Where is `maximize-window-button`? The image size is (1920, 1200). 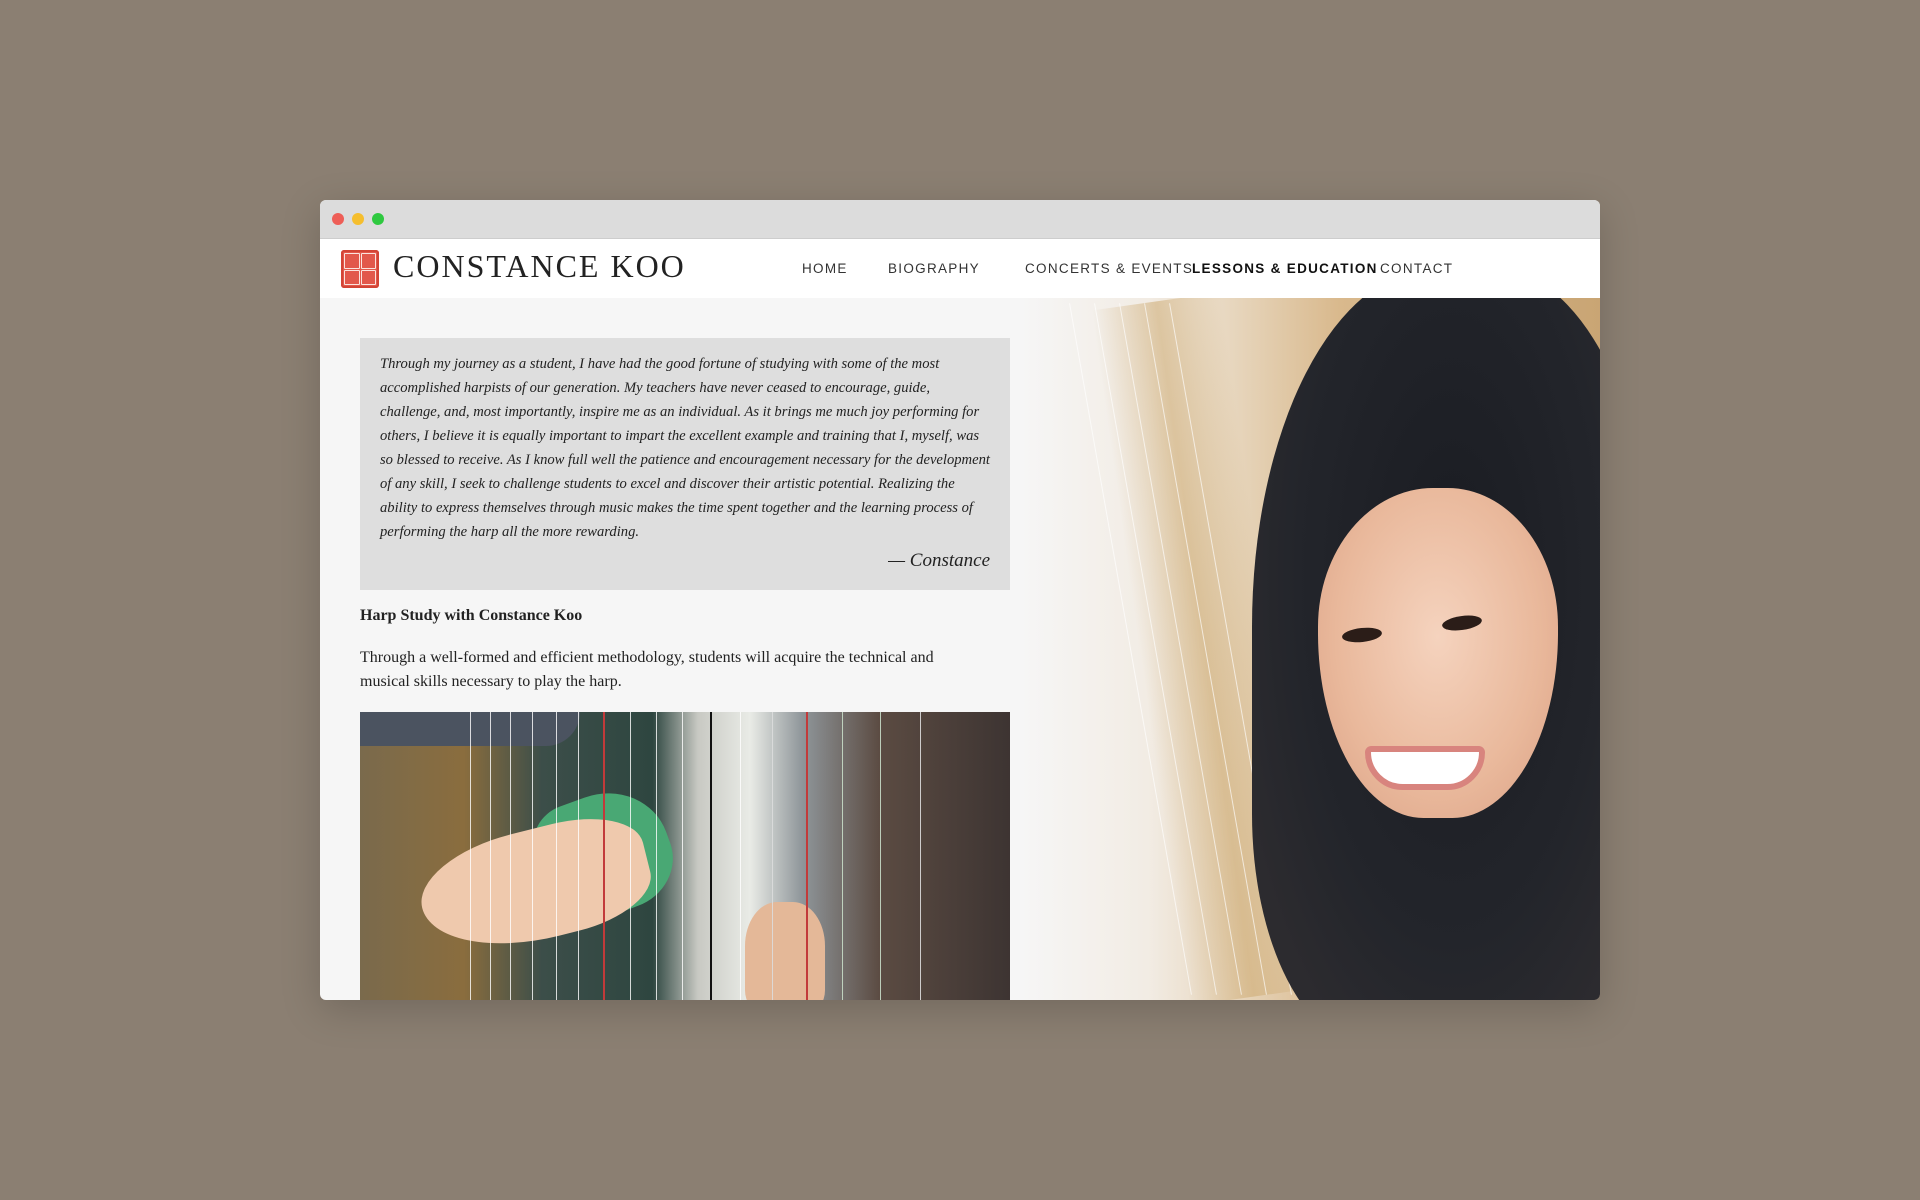
maximize-window-button is located at coordinates (378, 219).